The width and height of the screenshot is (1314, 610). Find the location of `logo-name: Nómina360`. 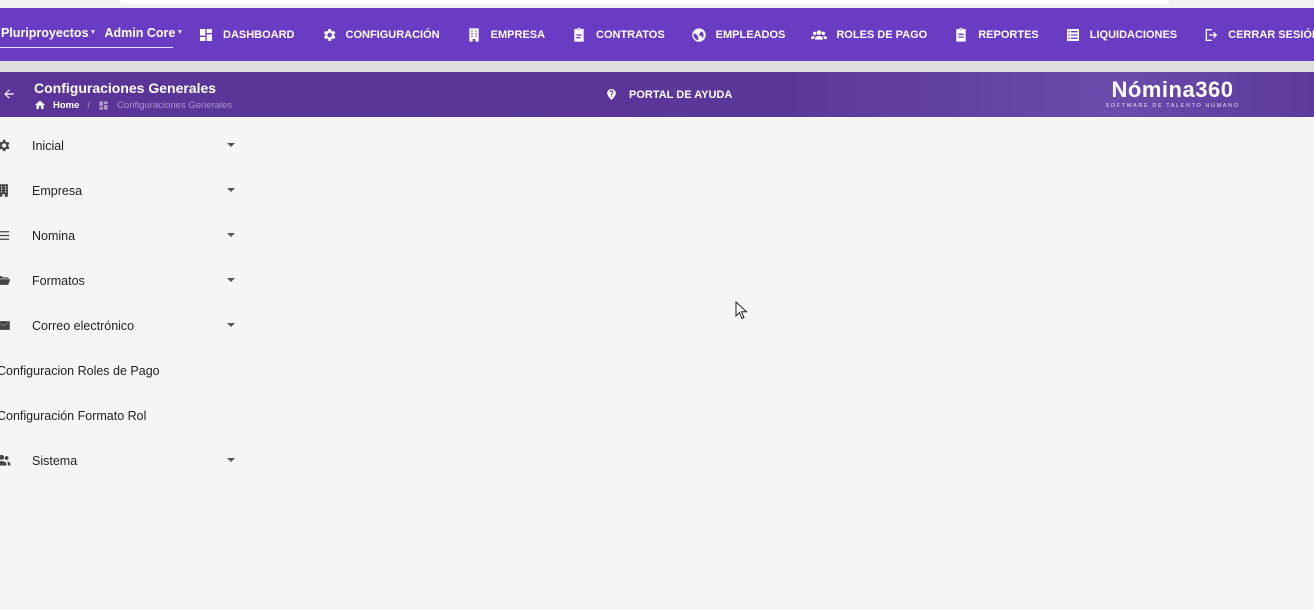

logo-name: Nómina360 is located at coordinates (1172, 89).